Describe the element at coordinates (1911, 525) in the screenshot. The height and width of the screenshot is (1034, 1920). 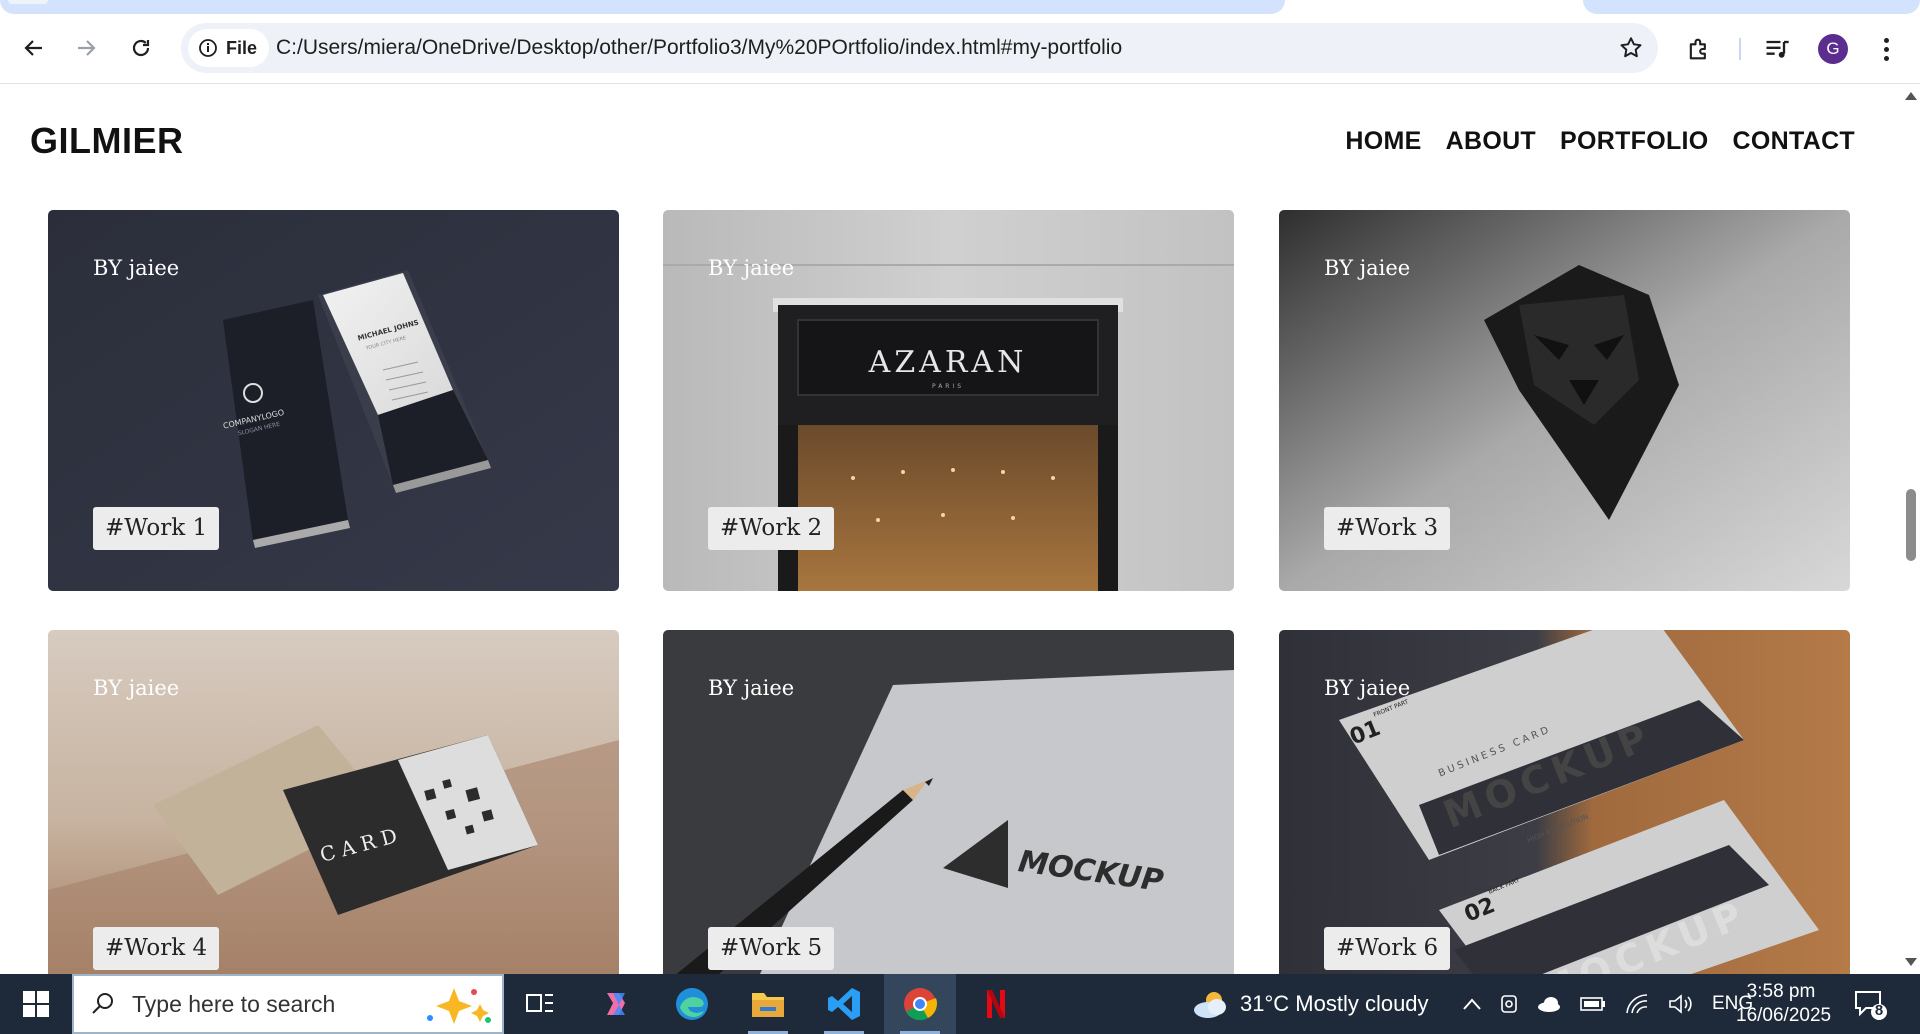
I see `scrollbar-thumb` at that location.